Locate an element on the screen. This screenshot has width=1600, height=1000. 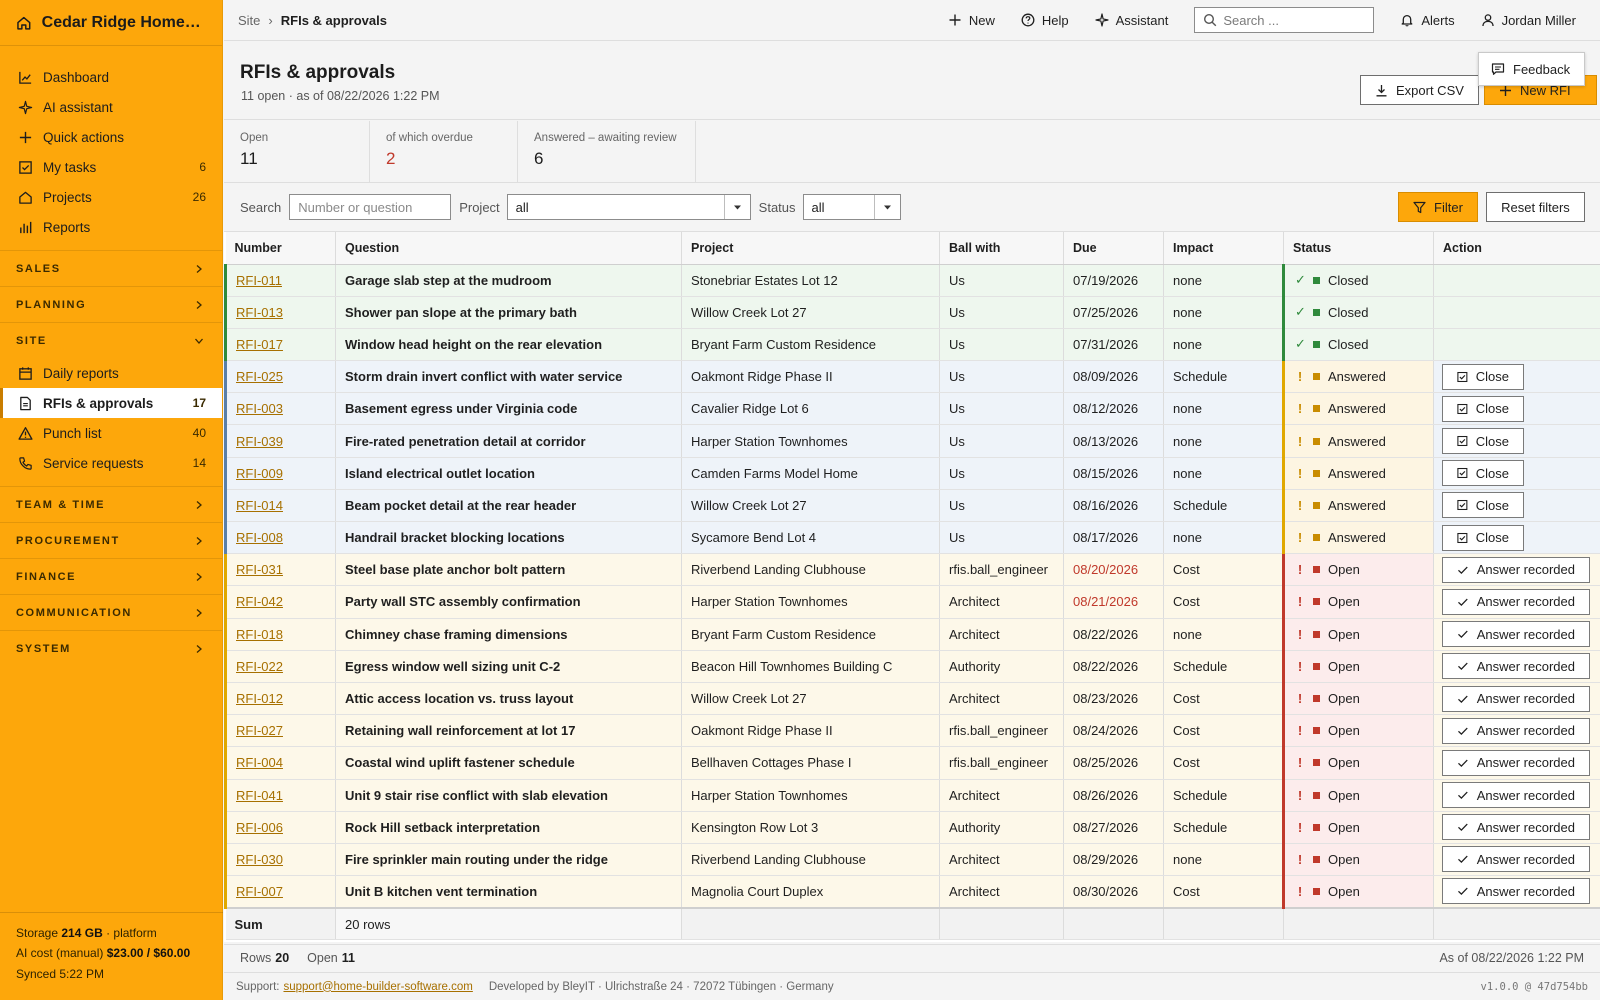
rfi-number-link: RFI-022 is located at coordinates (259, 666).